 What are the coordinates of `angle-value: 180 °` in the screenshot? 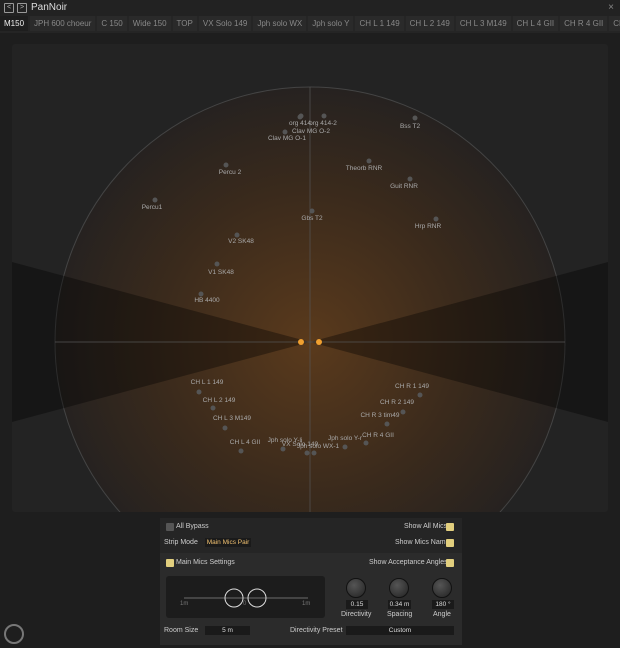 It's located at (443, 604).